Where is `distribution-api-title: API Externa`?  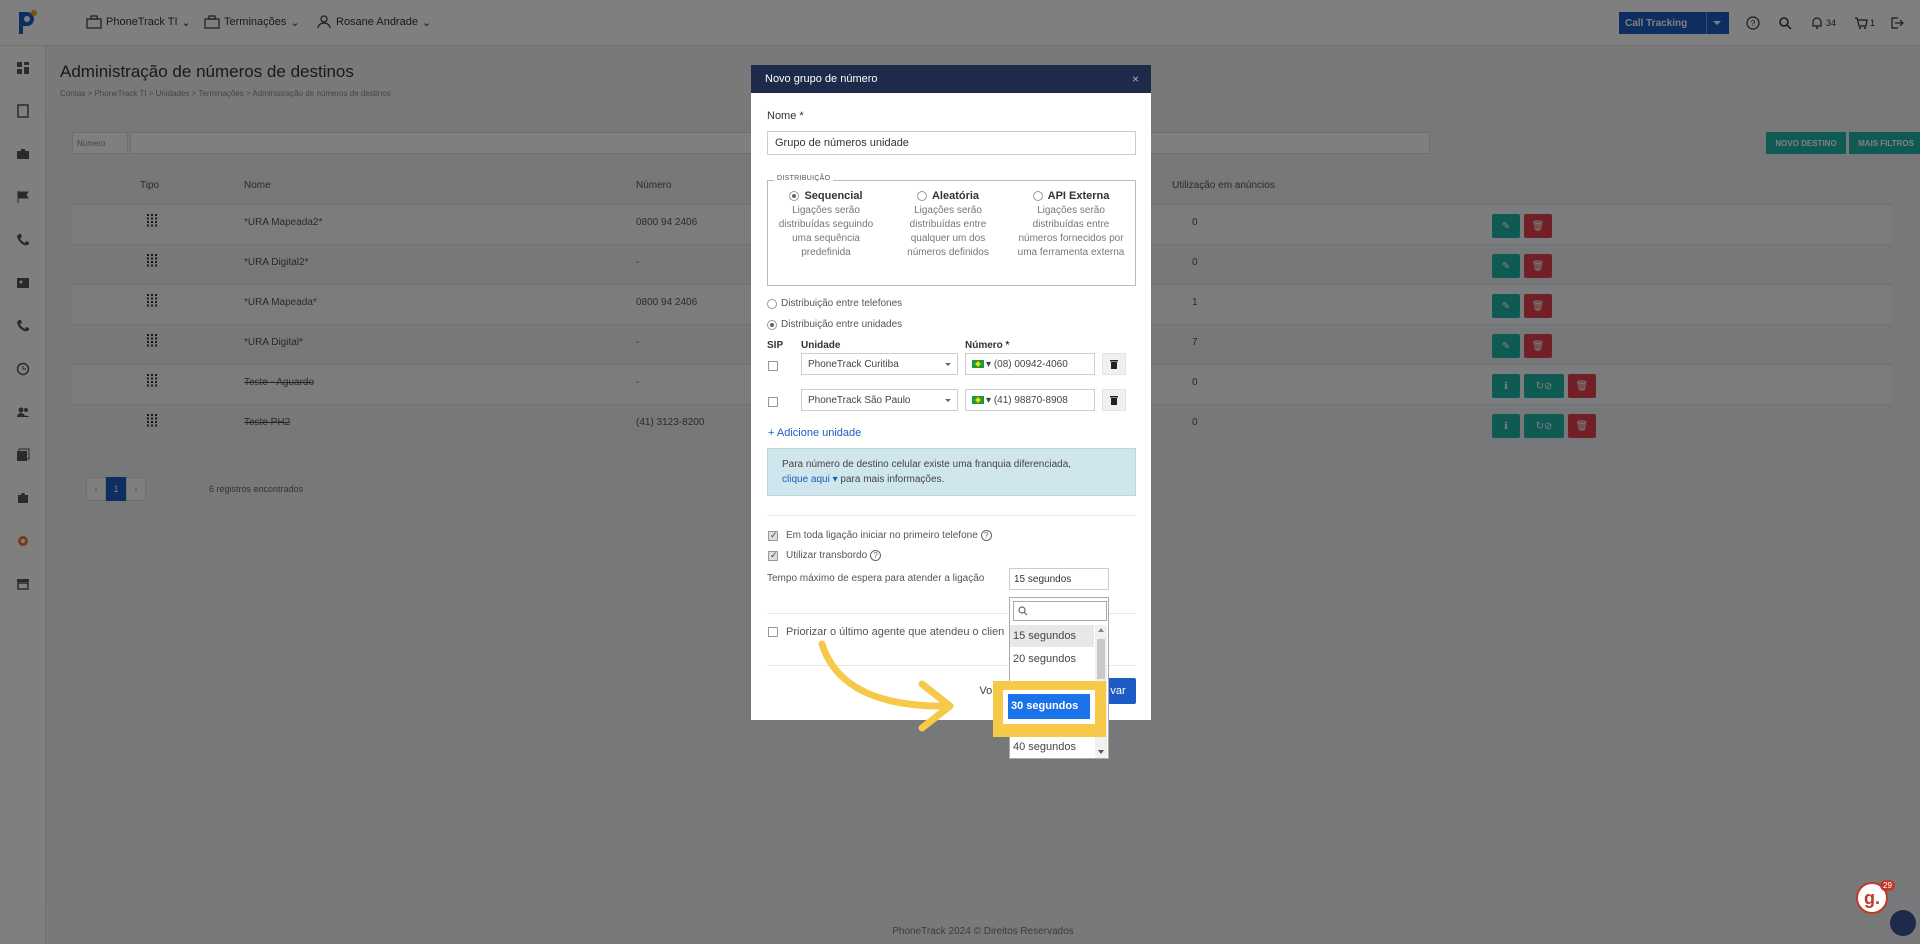
distribution-api-title: API Externa is located at coordinates (1078, 196).